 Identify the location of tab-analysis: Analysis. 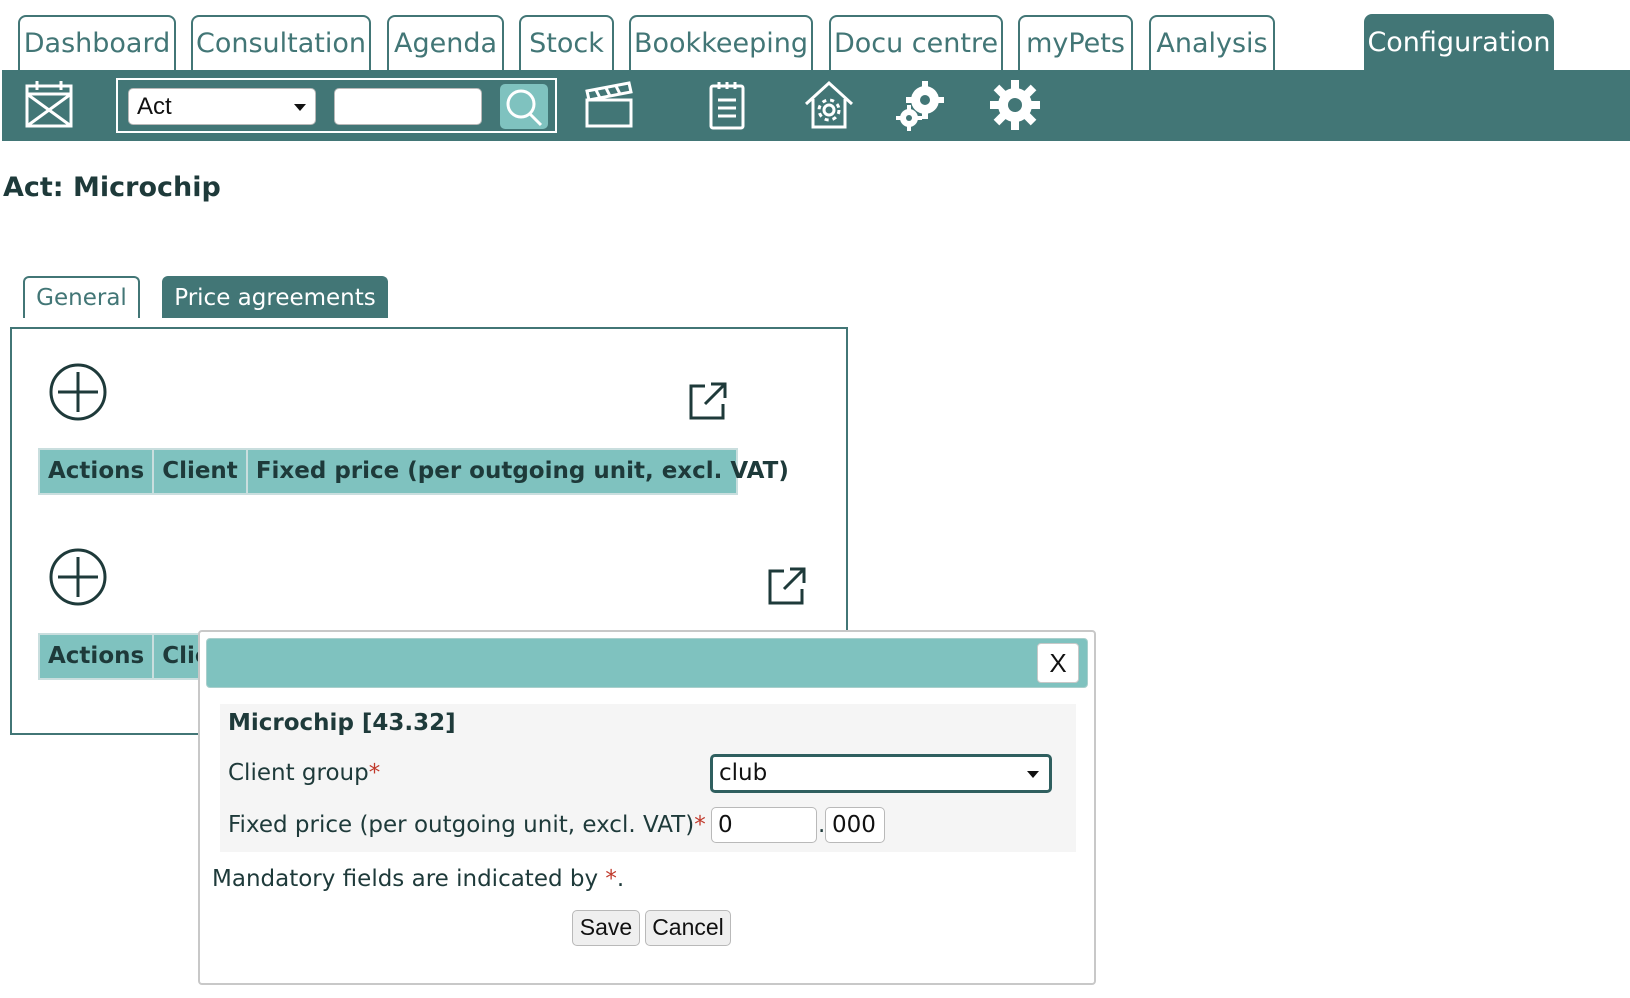
(1212, 42).